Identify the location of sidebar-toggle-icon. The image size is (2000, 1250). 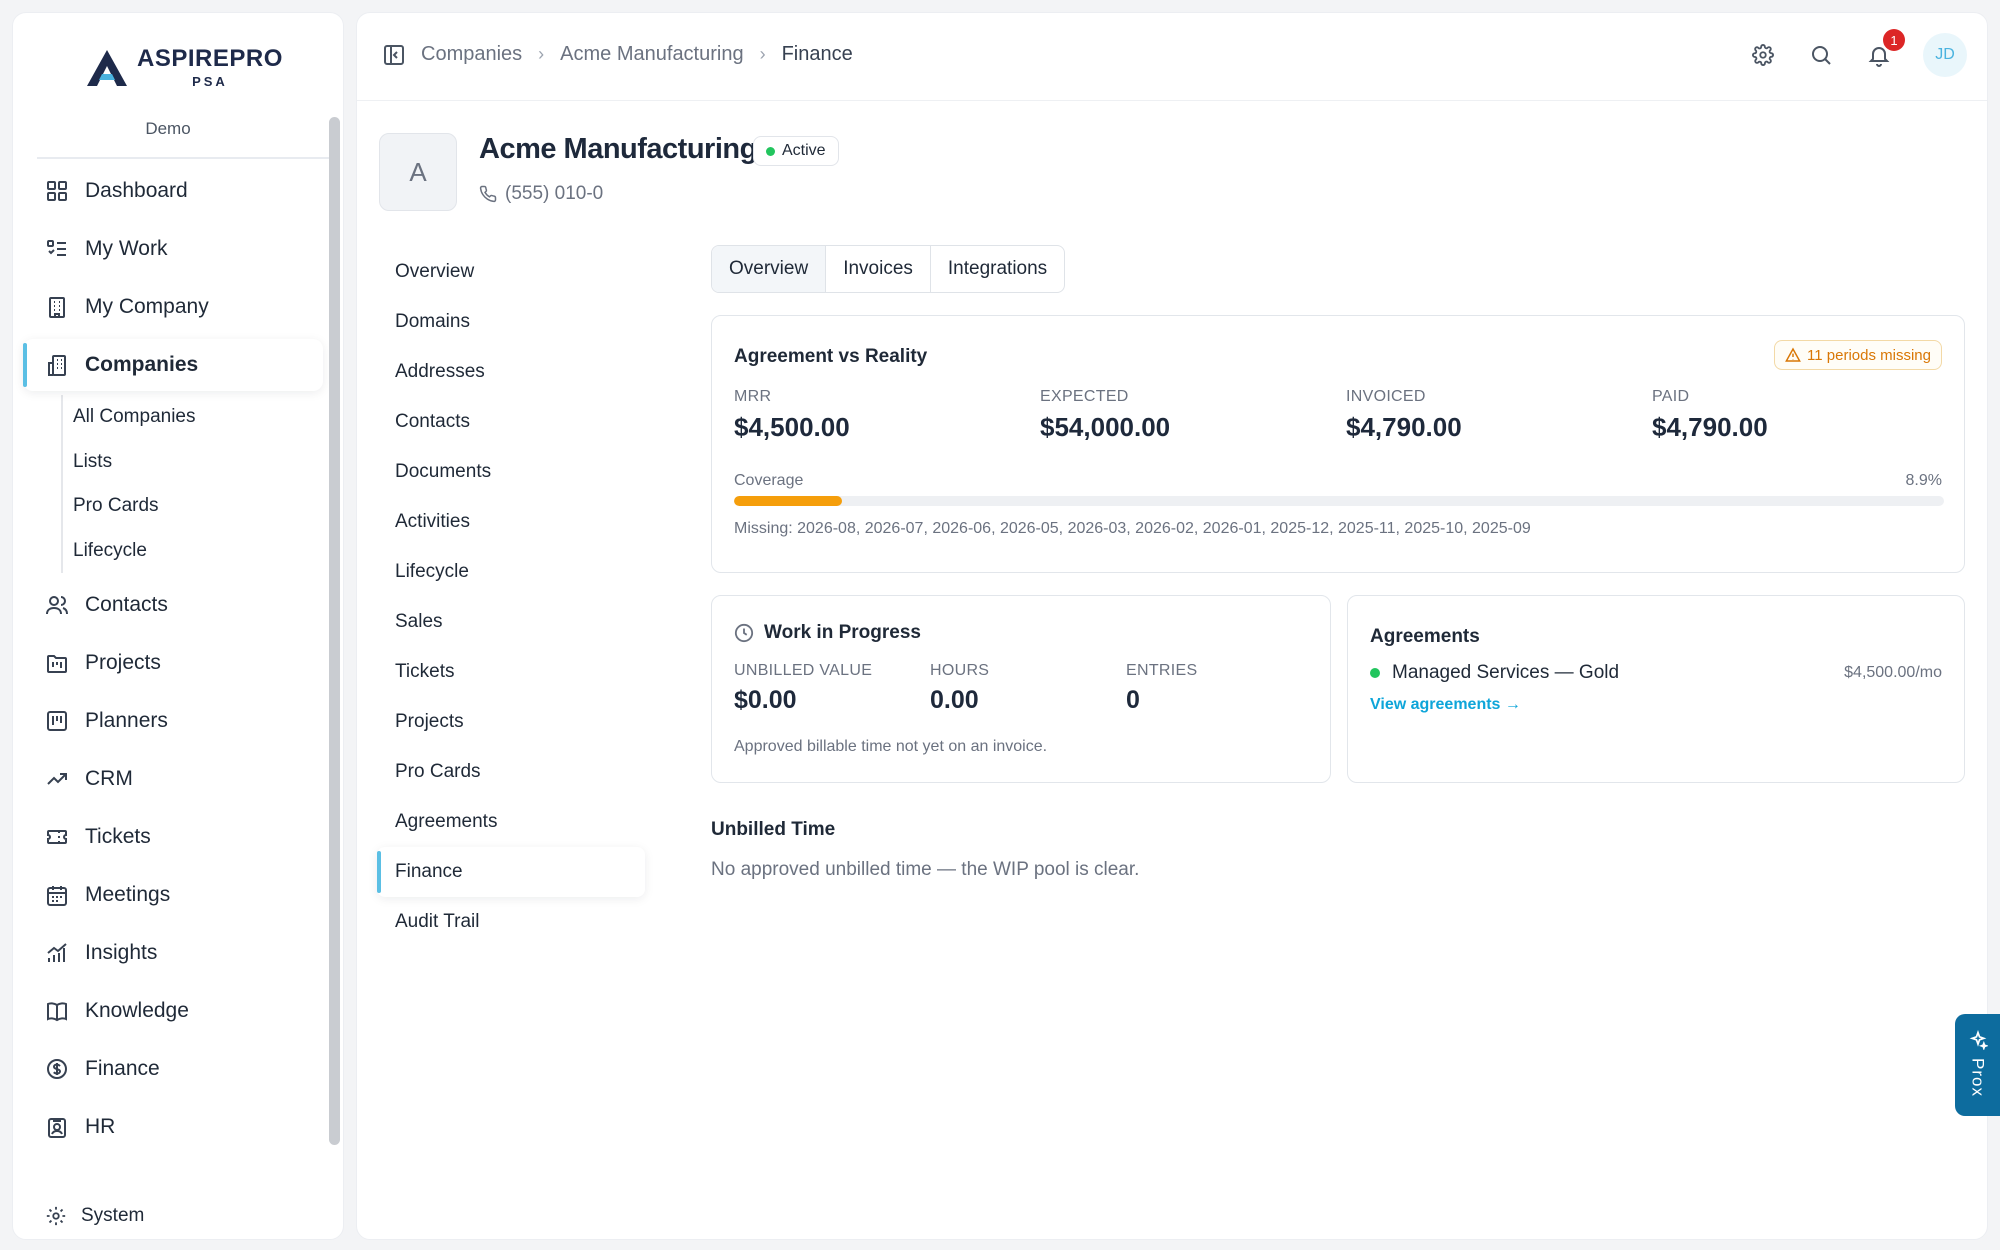
(394, 55).